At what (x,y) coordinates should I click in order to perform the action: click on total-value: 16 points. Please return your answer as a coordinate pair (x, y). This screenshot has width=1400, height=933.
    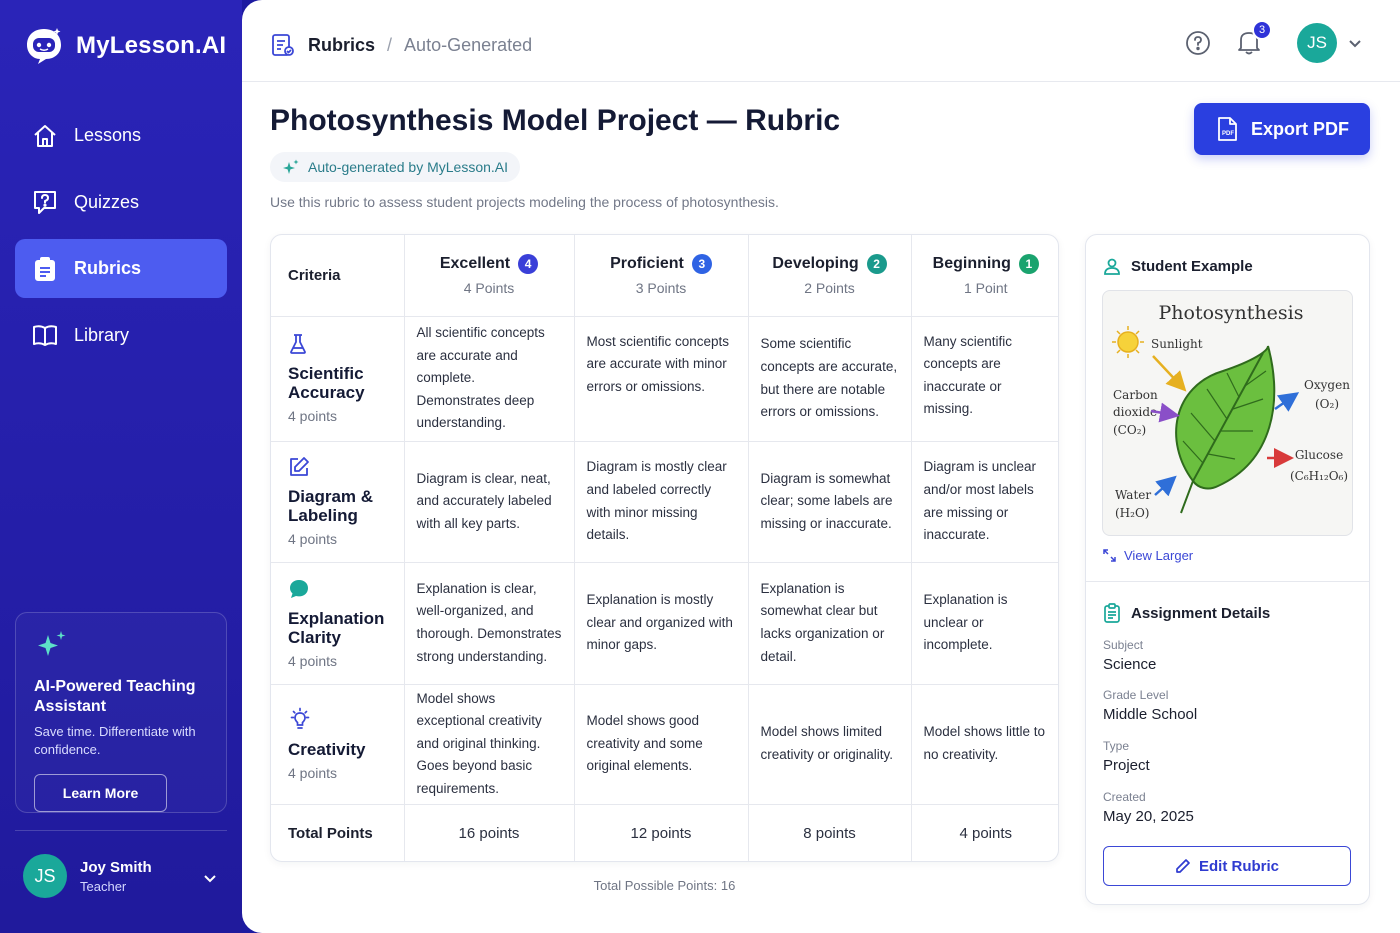
    Looking at the image, I should click on (489, 832).